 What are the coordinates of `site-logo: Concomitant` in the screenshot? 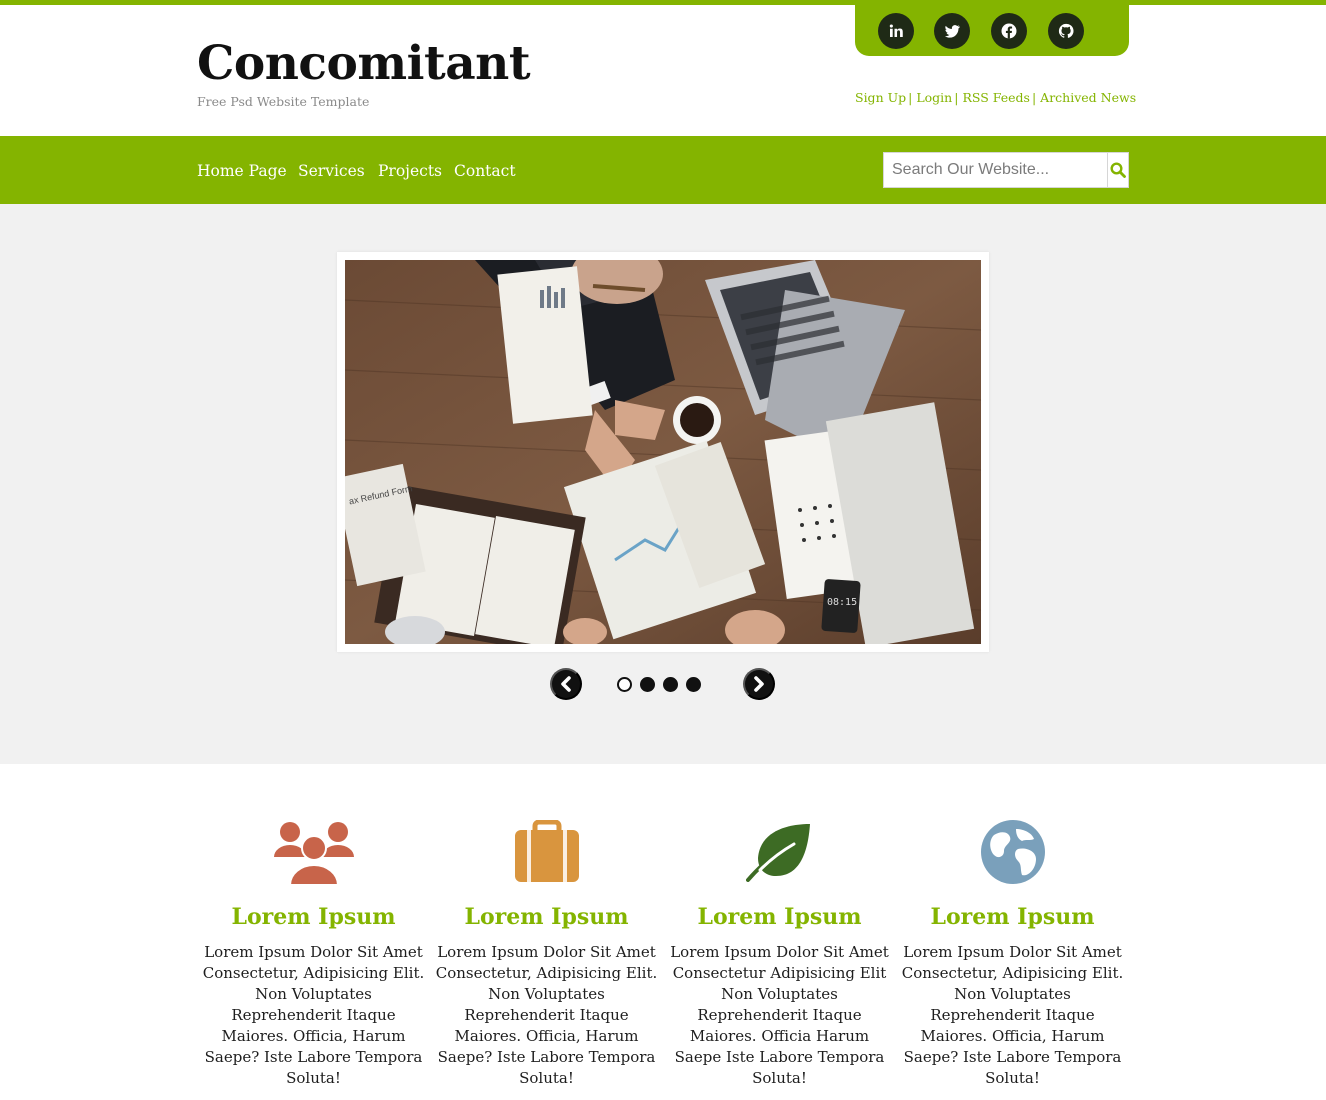 It's located at (364, 63).